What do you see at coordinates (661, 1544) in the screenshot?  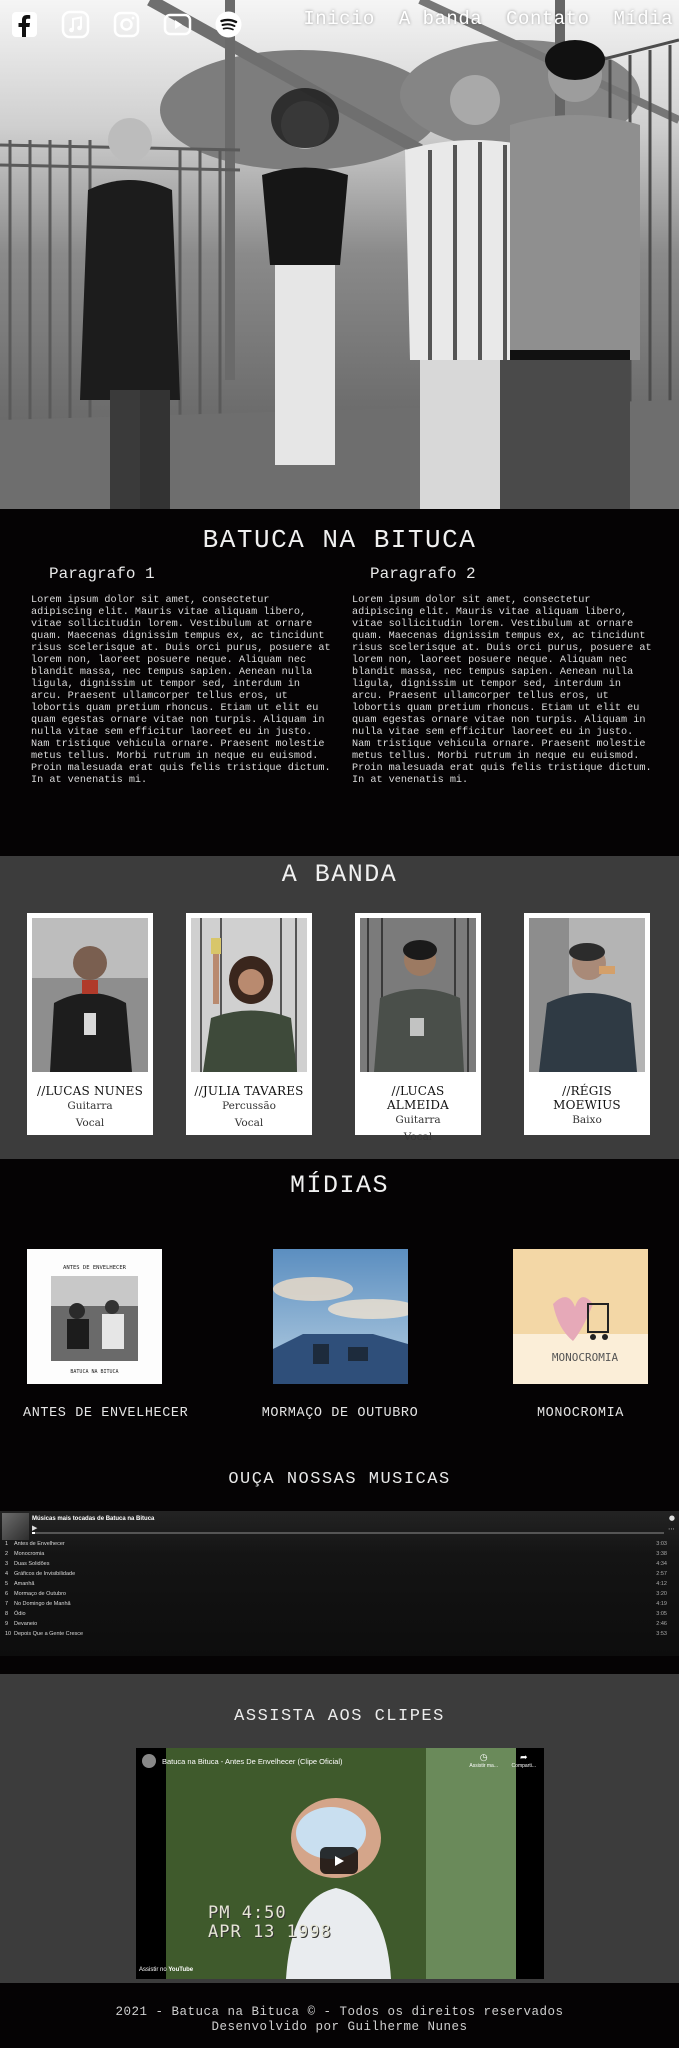 I see `track-duration: 3:03` at bounding box center [661, 1544].